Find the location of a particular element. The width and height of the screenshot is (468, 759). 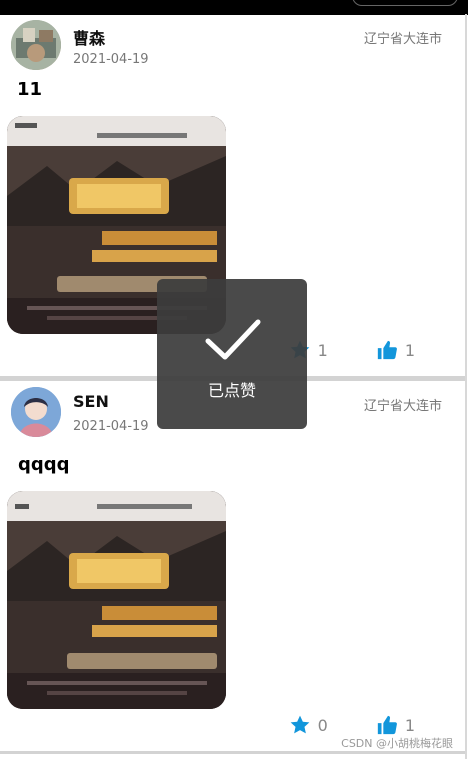

post-author: SEN is located at coordinates (91, 401).